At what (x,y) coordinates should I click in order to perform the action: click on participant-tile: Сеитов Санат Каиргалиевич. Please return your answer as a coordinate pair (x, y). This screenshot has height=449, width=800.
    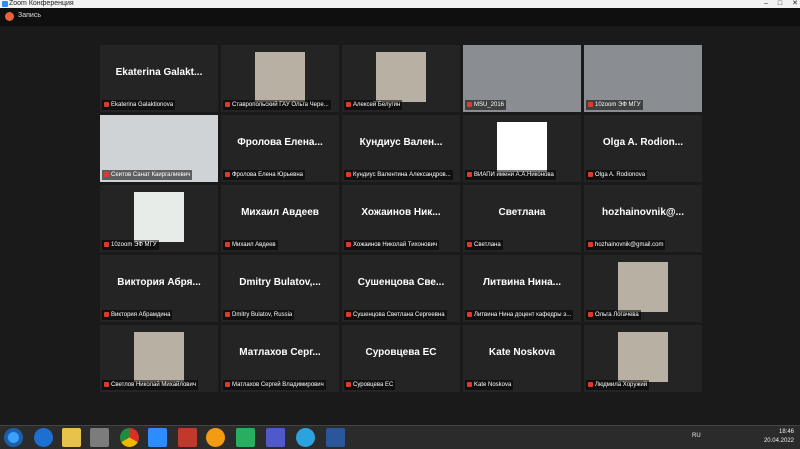
    Looking at the image, I should click on (159, 148).